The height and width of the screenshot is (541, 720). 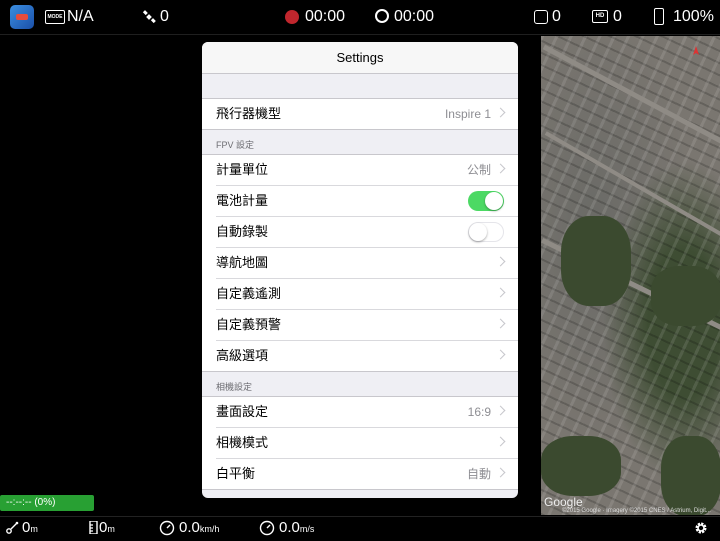 What do you see at coordinates (617, 16) in the screenshot?
I see `hd-signal-value: 0` at bounding box center [617, 16].